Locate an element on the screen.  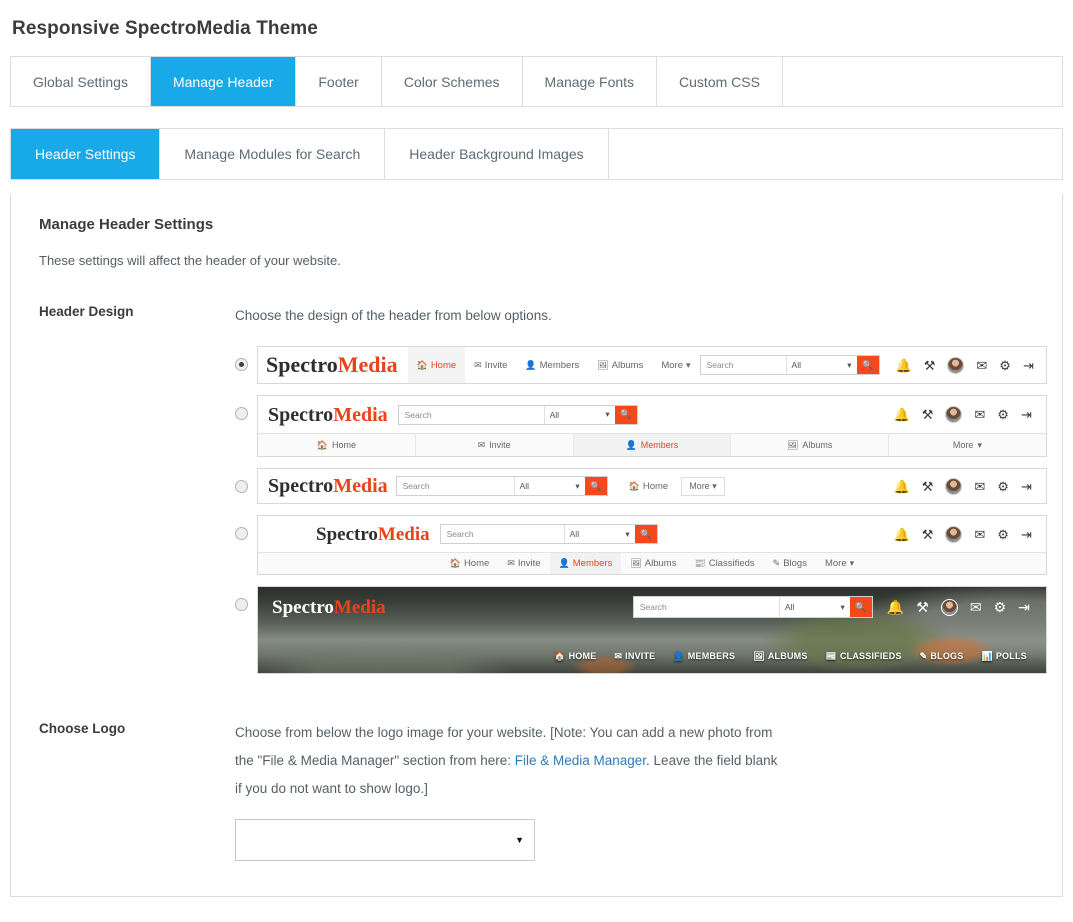
tab-global-settings: Global Settings is located at coordinates (81, 81).